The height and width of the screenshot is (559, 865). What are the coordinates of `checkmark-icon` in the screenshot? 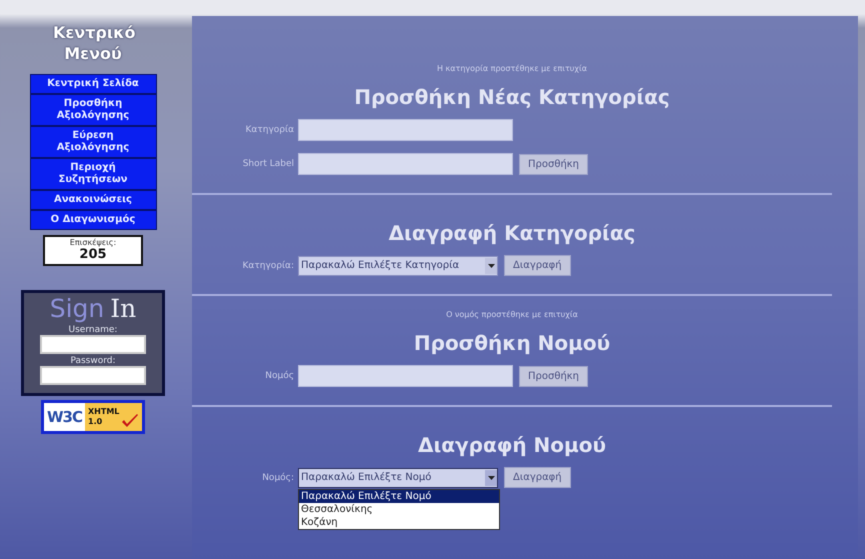 It's located at (130, 421).